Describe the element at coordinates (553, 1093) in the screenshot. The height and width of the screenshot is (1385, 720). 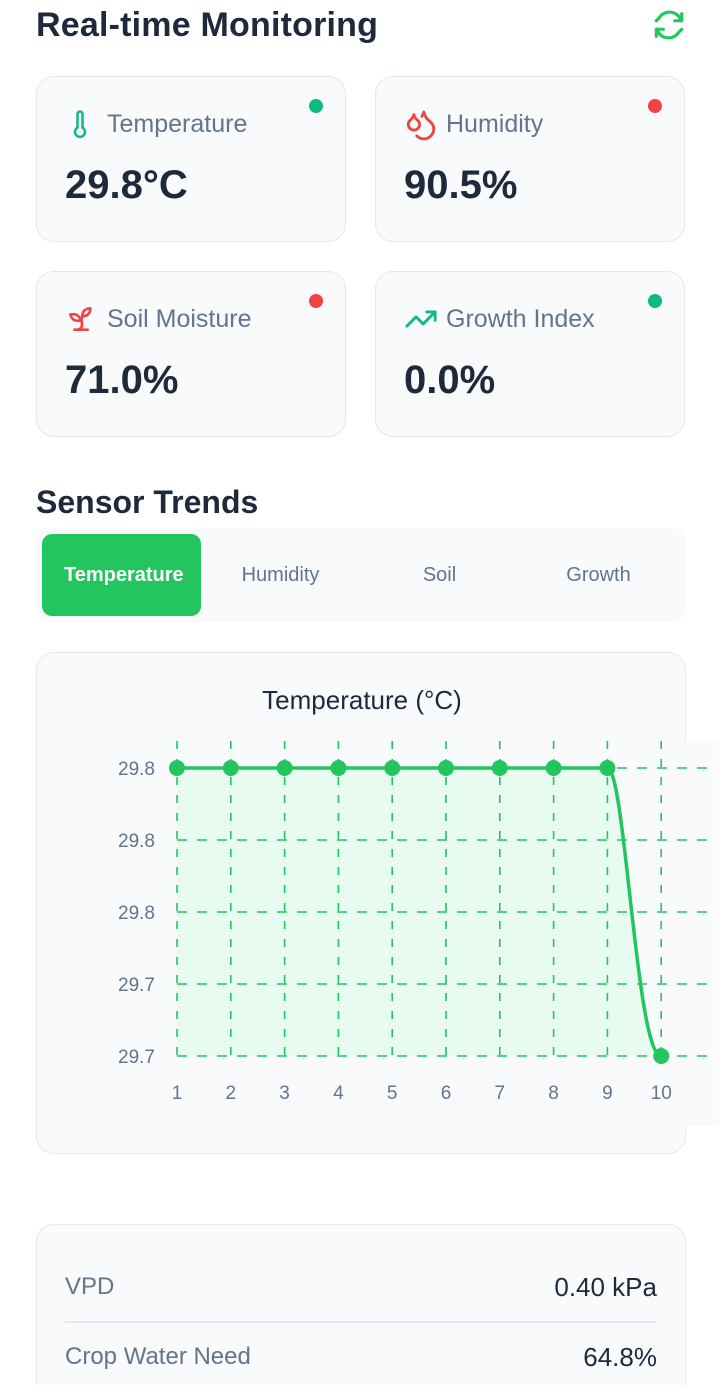
I see `x-tick-label: 8` at that location.